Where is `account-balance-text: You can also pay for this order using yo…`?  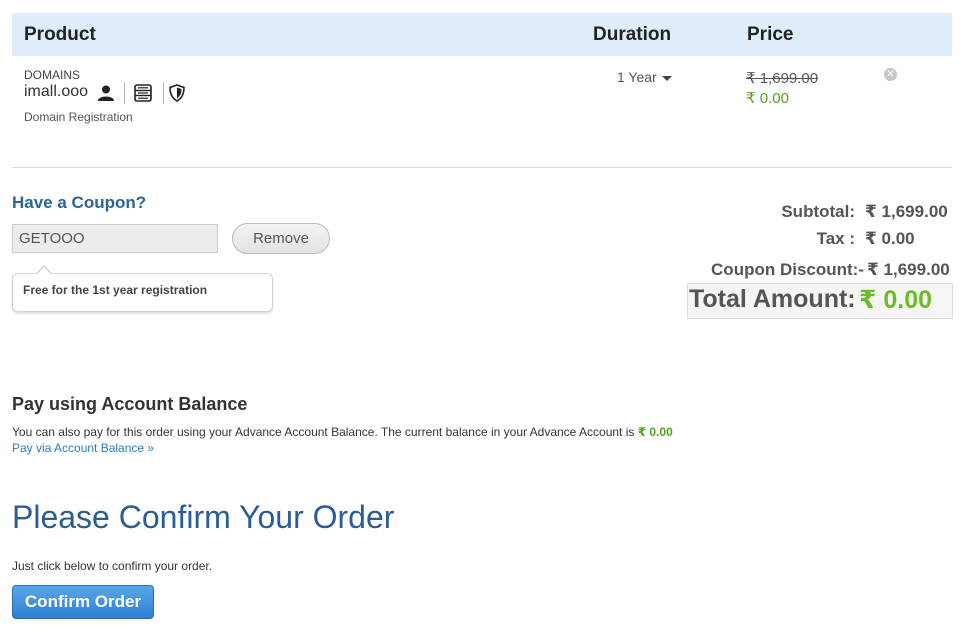
account-balance-text: You can also pay for this order using yo… is located at coordinates (323, 432).